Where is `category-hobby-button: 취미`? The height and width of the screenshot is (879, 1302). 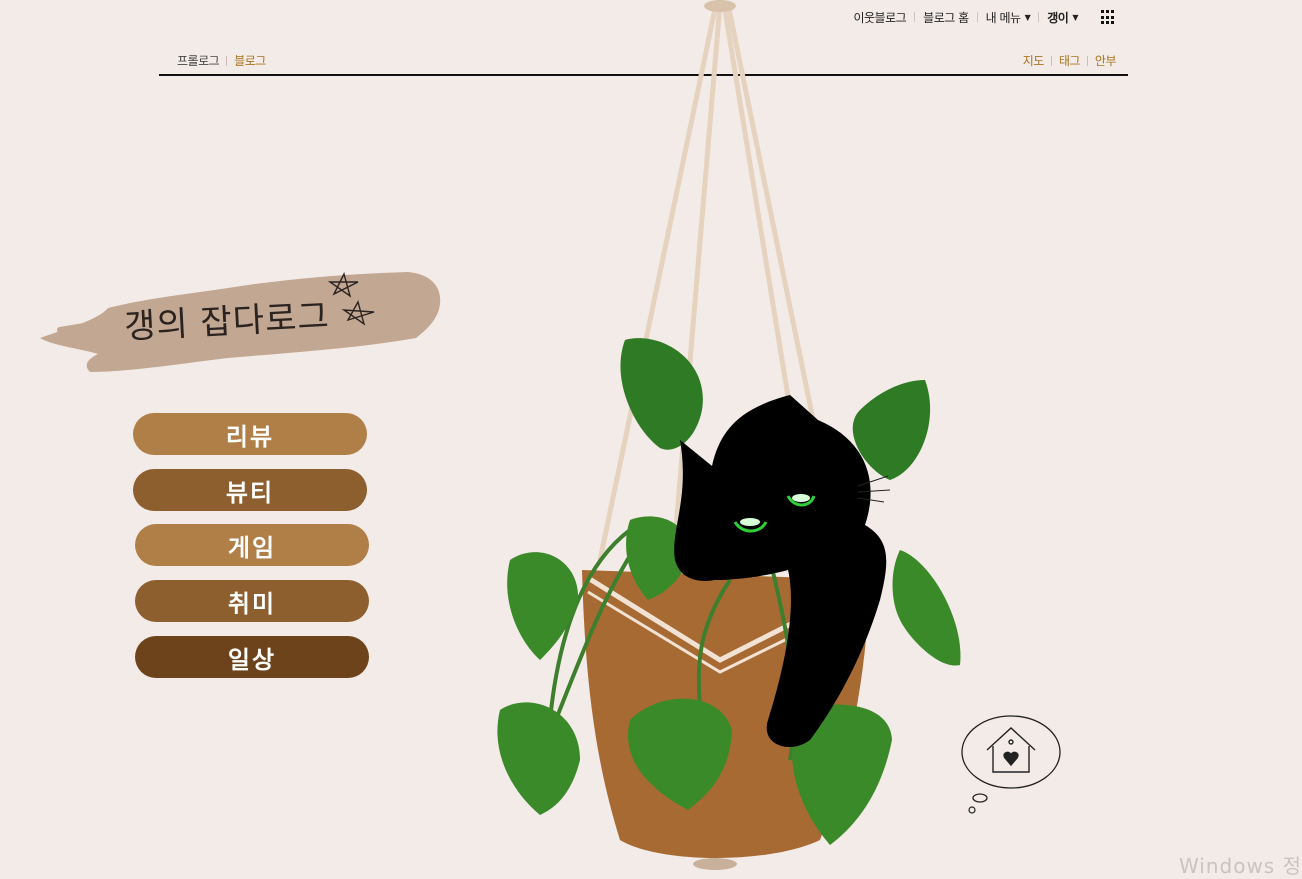 category-hobby-button: 취미 is located at coordinates (252, 601).